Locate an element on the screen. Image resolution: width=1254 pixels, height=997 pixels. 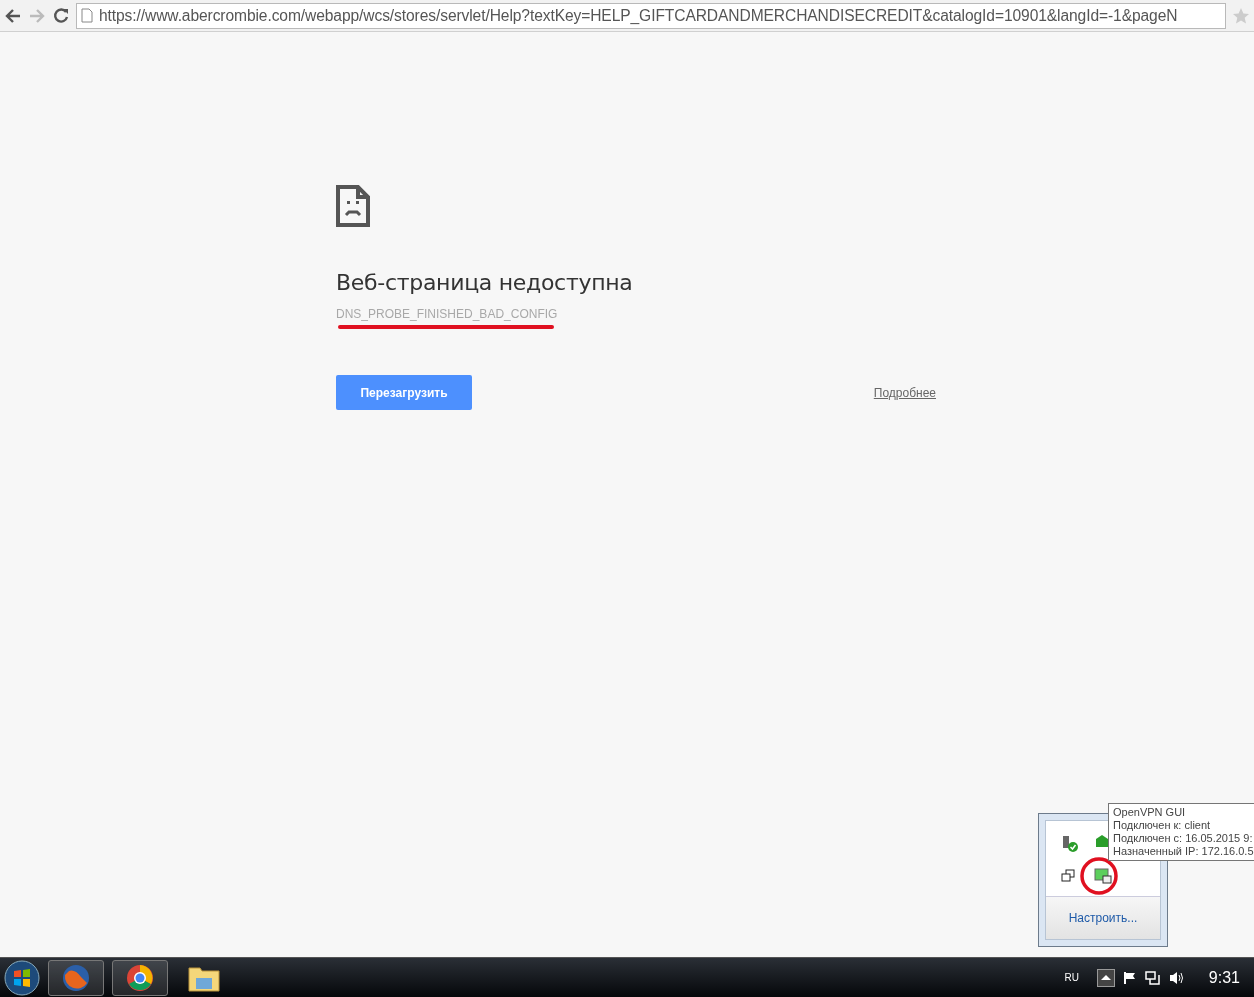
flag-icon is located at coordinates (1129, 977).